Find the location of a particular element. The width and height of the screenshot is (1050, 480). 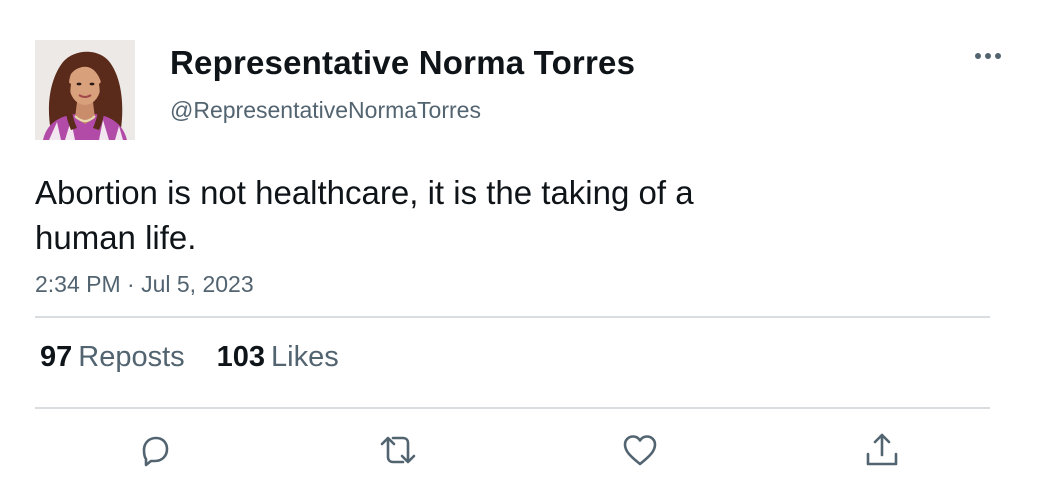

avatar-photo is located at coordinates (85, 90).